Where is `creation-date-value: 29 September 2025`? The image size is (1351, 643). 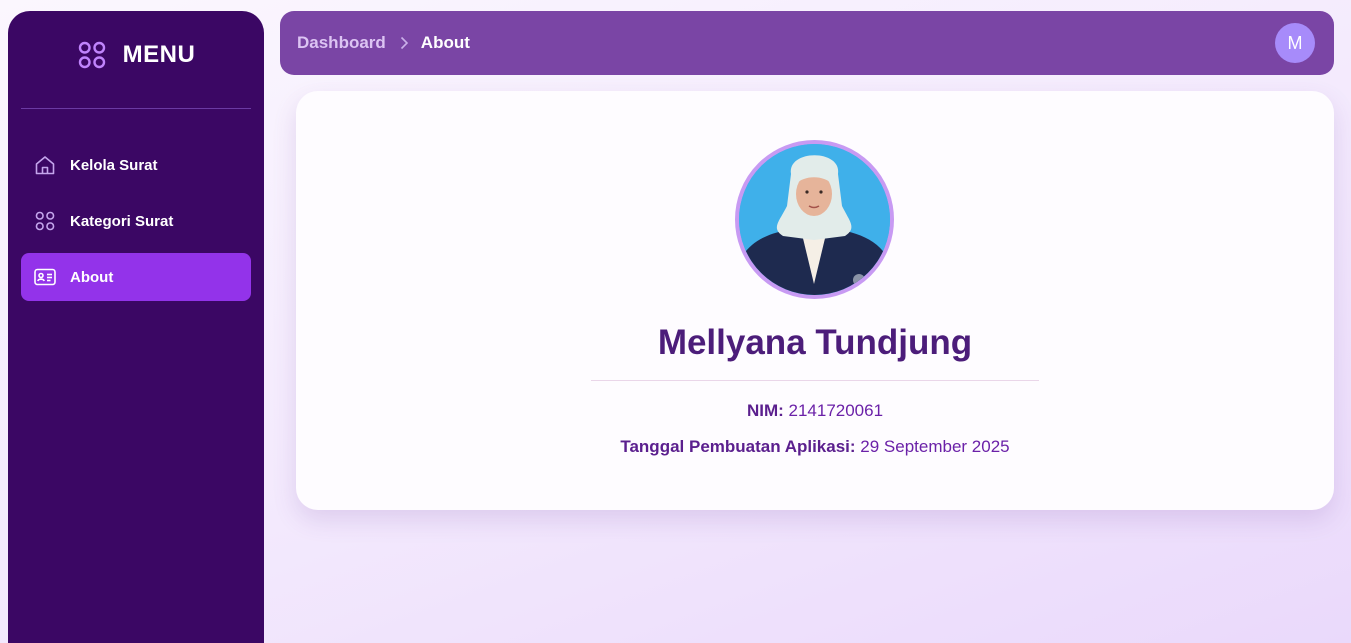 creation-date-value: 29 September 2025 is located at coordinates (935, 446).